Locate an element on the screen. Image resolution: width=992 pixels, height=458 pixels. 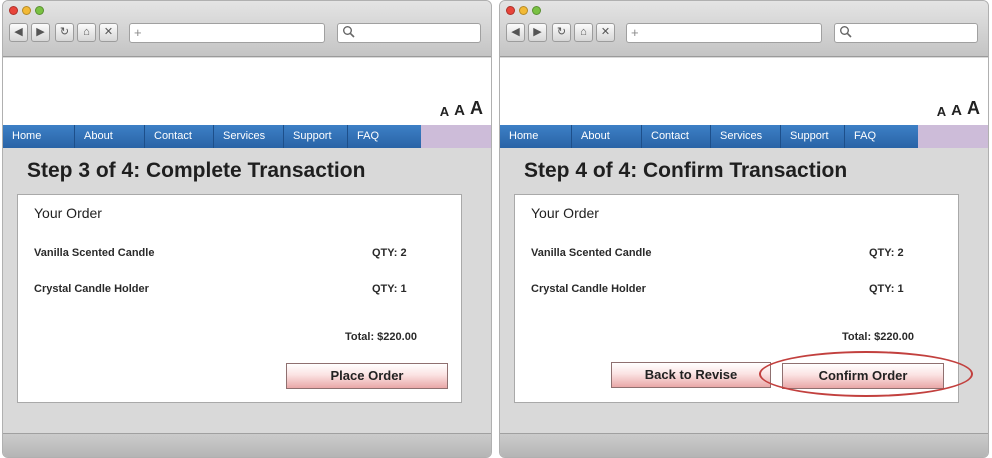
back-to-revise-button: Back to Revise is located at coordinates (691, 375).